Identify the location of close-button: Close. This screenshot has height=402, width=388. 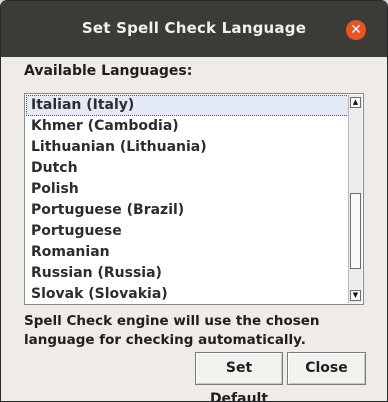
(326, 368).